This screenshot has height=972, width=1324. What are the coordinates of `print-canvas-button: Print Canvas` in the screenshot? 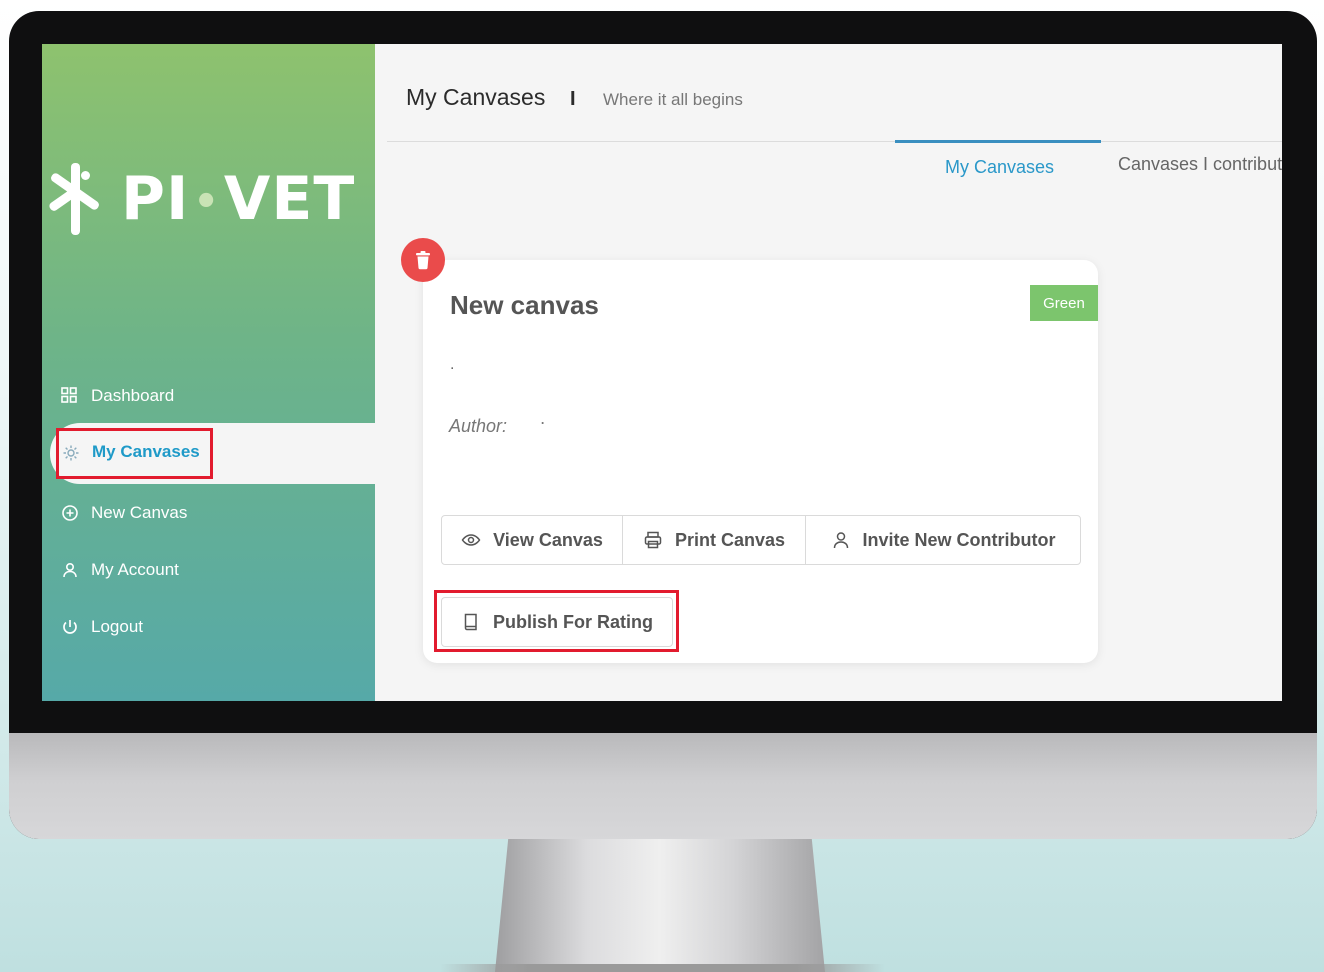 It's located at (714, 540).